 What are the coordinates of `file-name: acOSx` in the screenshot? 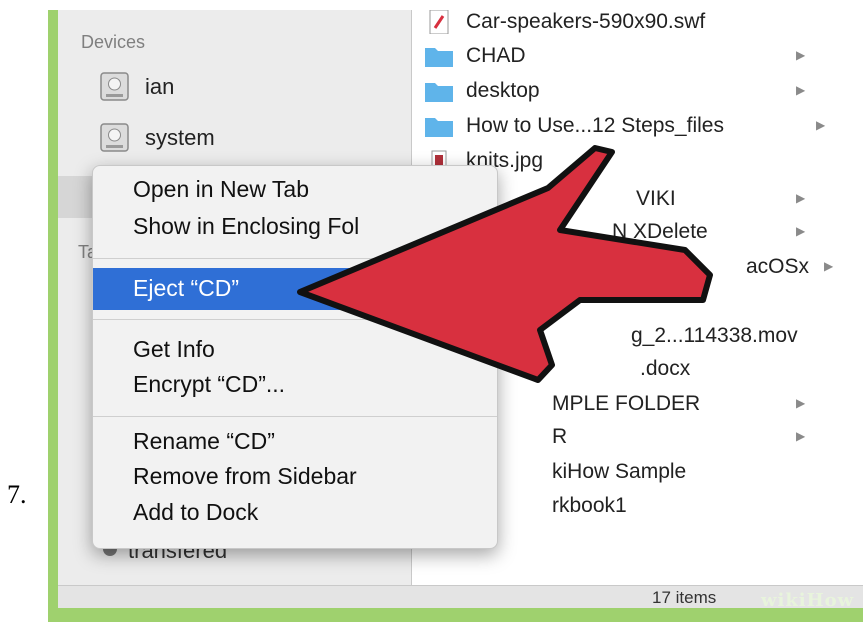 It's located at (778, 266).